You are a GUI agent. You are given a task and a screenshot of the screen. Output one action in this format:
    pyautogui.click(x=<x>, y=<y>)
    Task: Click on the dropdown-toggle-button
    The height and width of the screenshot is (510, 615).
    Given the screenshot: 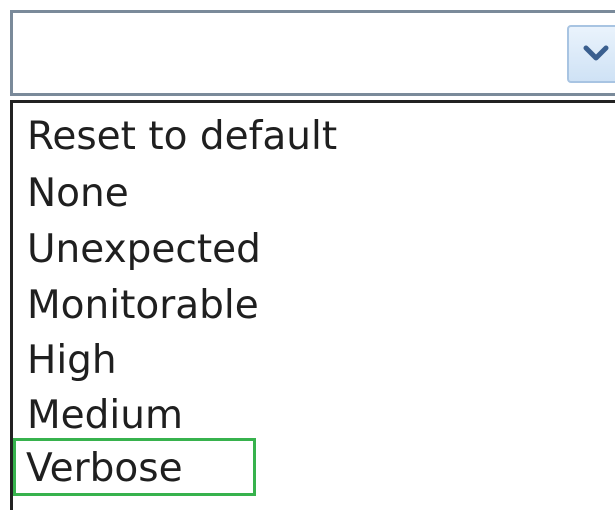 What is the action you would take?
    pyautogui.click(x=591, y=54)
    